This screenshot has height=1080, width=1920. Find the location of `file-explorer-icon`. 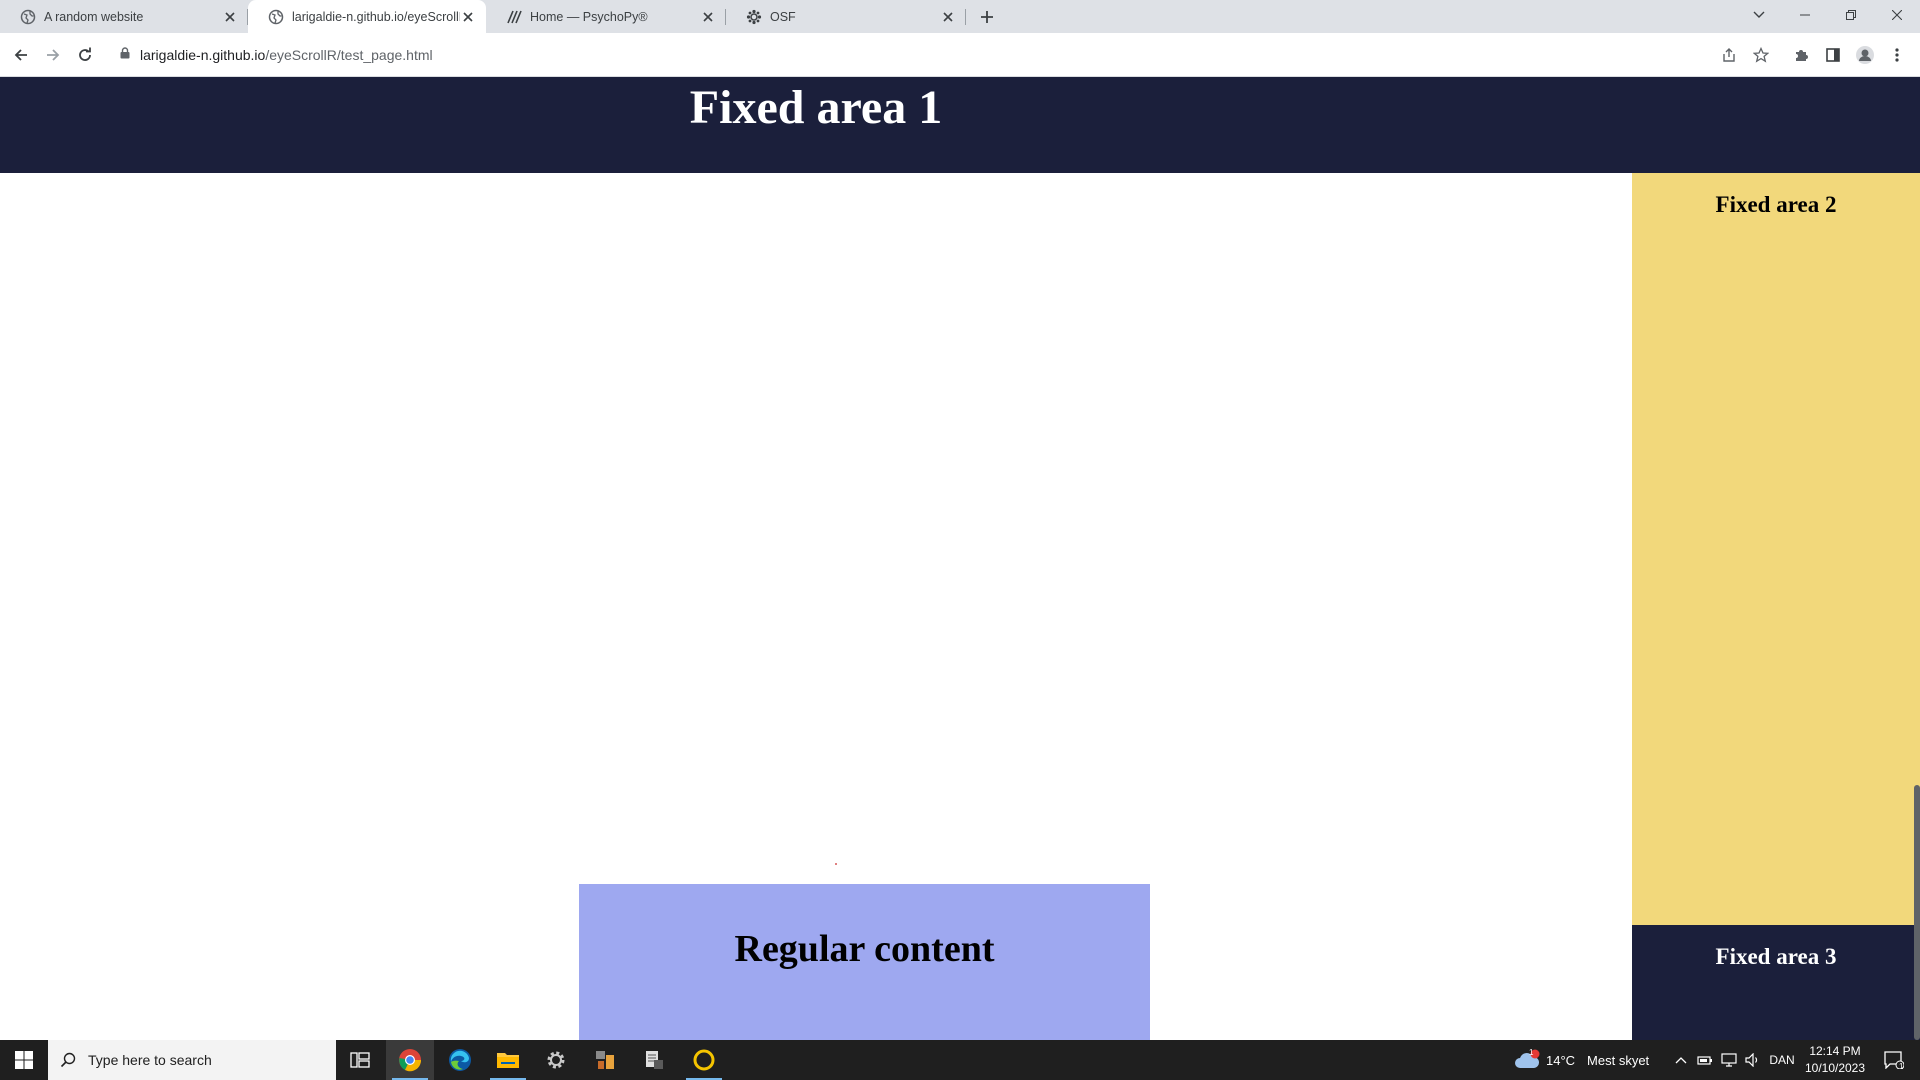

file-explorer-icon is located at coordinates (508, 1060).